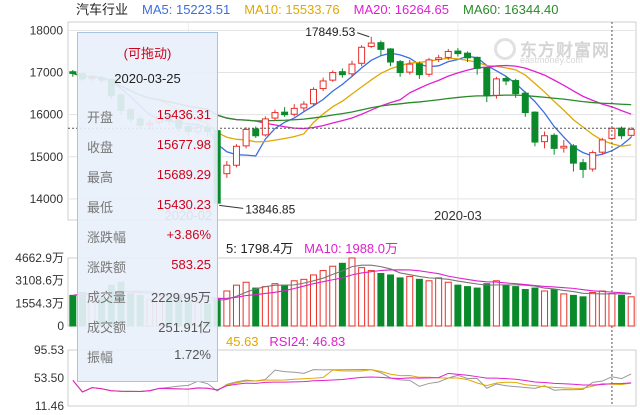 Image resolution: width=640 pixels, height=415 pixels. I want to click on volume-tick-label: 0, so click(60, 326).